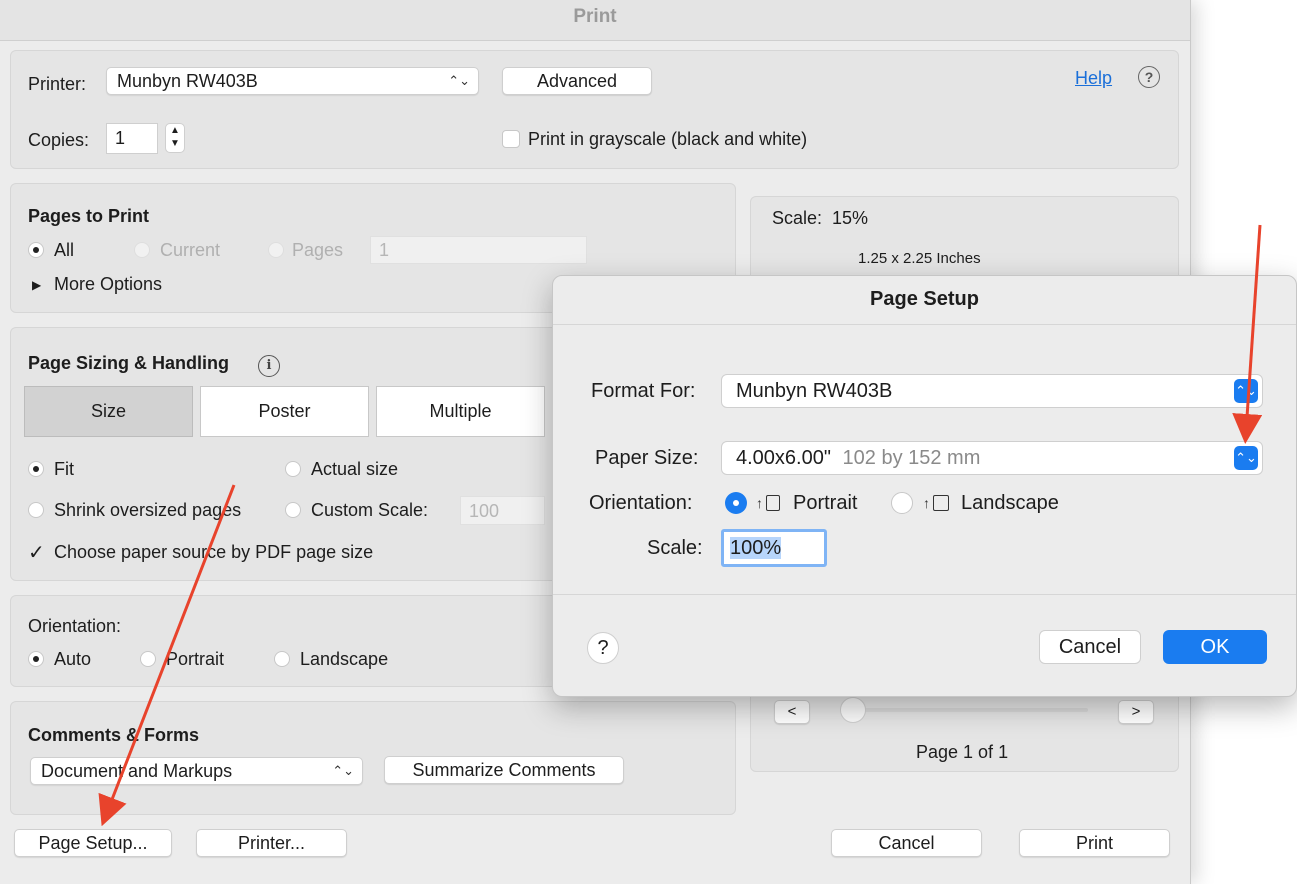  Describe the element at coordinates (132, 138) in the screenshot. I see `copies-input: 1` at that location.